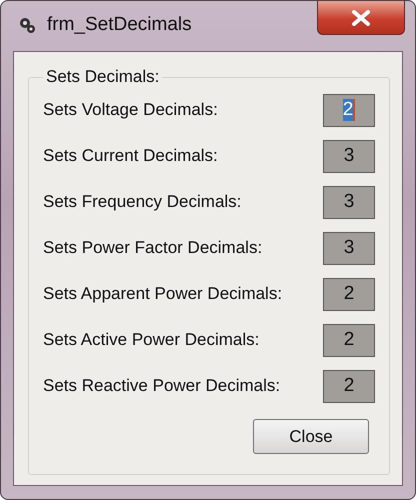 The height and width of the screenshot is (500, 416). Describe the element at coordinates (119, 25) in the screenshot. I see `window-title: frm_SetDecimals` at that location.